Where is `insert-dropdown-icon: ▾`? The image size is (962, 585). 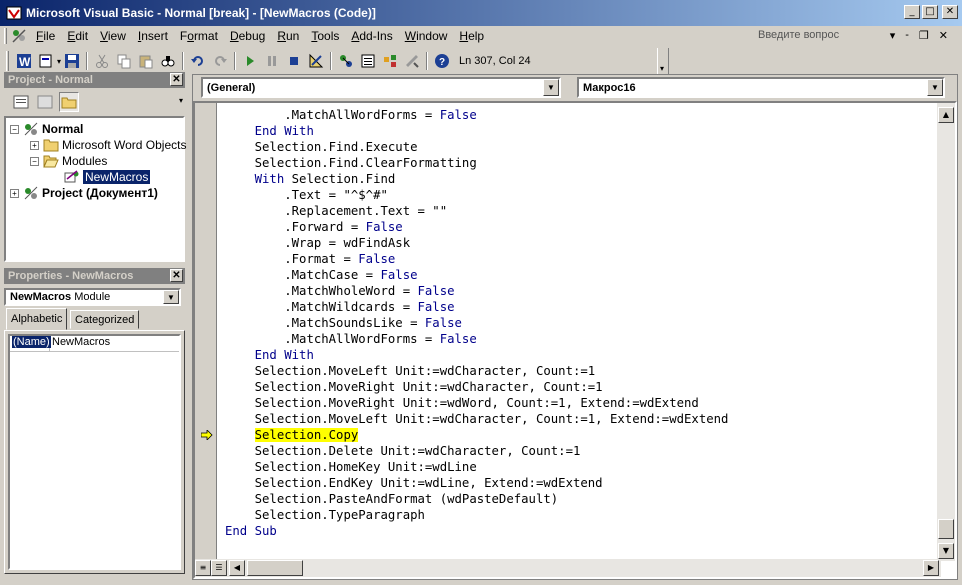 insert-dropdown-icon: ▾ is located at coordinates (59, 61).